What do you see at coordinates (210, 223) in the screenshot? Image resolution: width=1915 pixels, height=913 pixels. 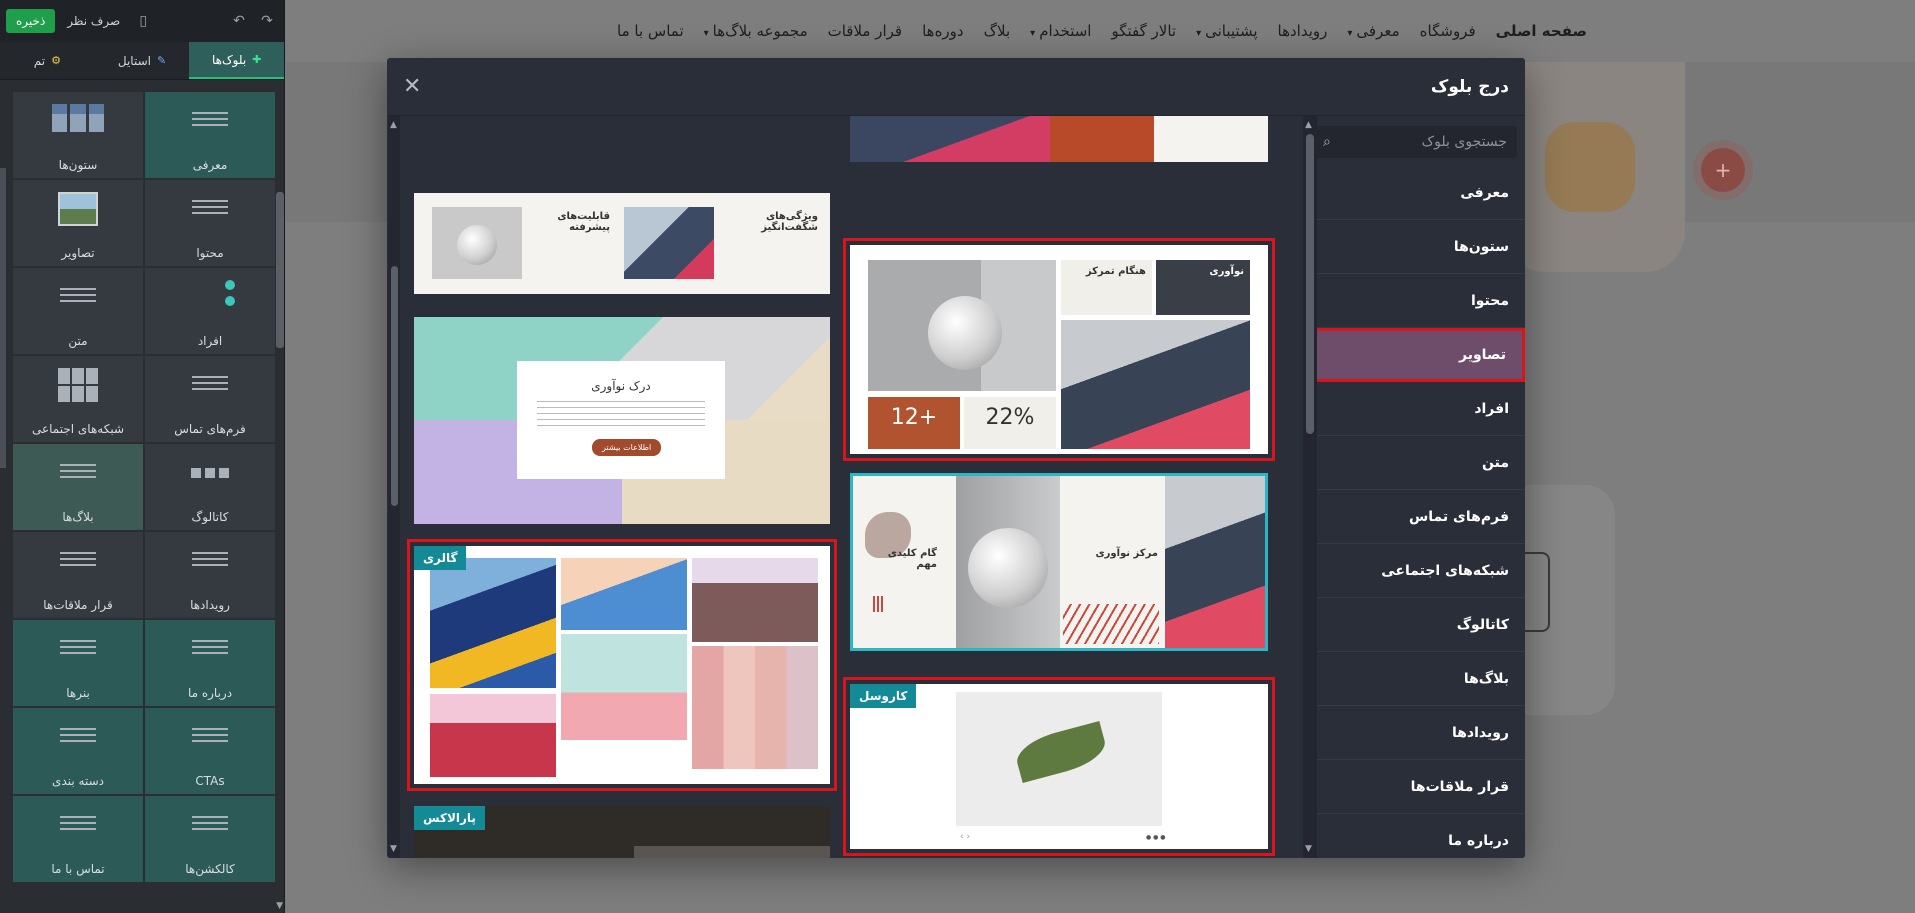 I see `sidebar-block-content: محتوا` at bounding box center [210, 223].